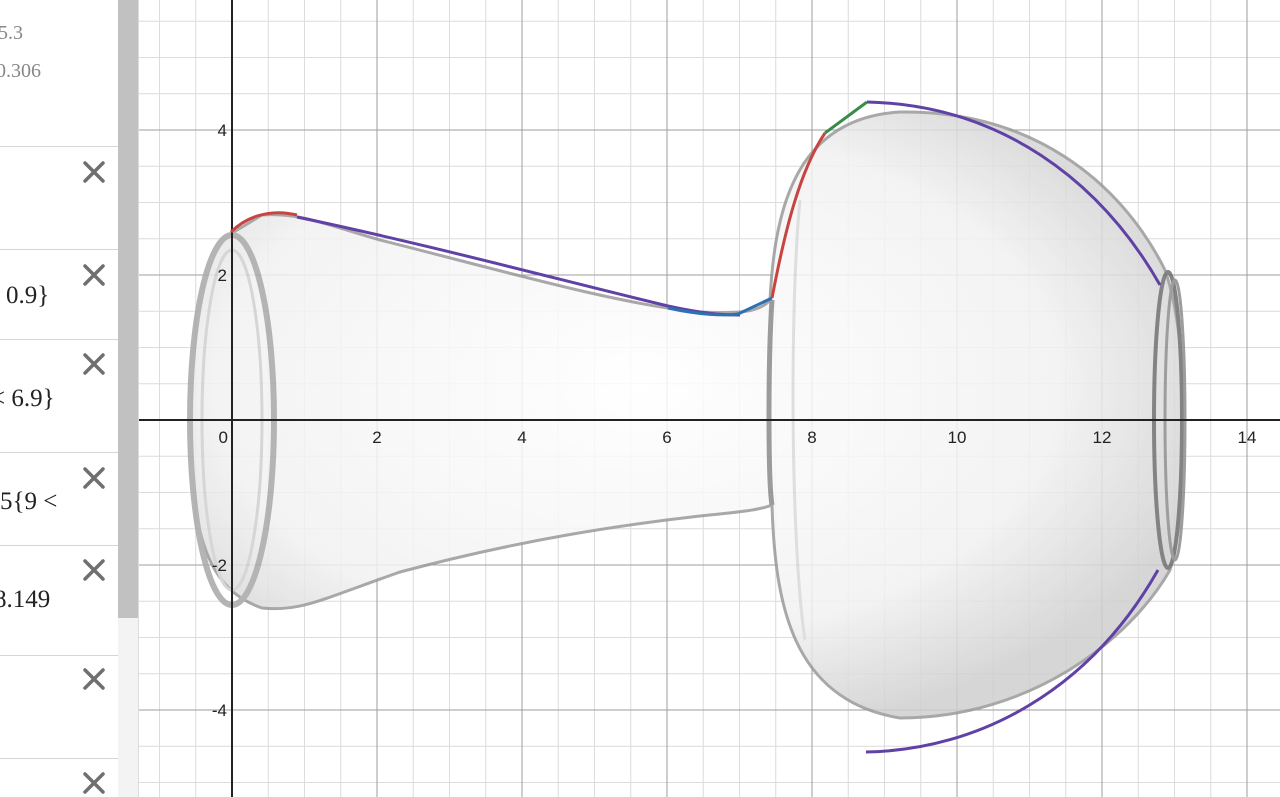 The width and height of the screenshot is (1280, 797). What do you see at coordinates (27, 398) in the screenshot?
I see `expression-latex: < 6.9}` at bounding box center [27, 398].